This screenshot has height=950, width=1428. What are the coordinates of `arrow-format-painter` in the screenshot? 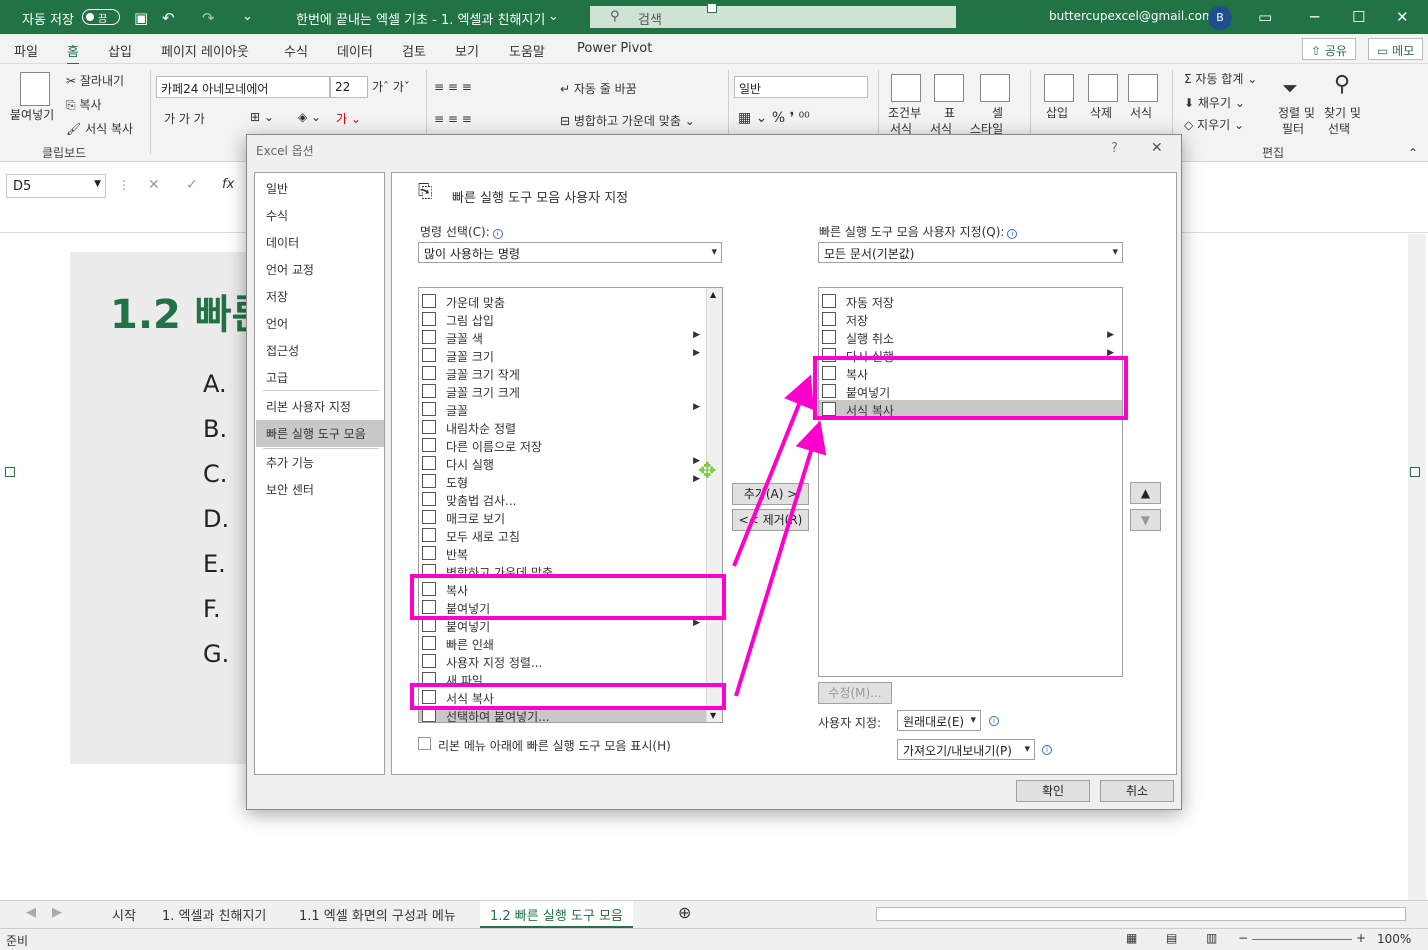 It's located at (780, 558).